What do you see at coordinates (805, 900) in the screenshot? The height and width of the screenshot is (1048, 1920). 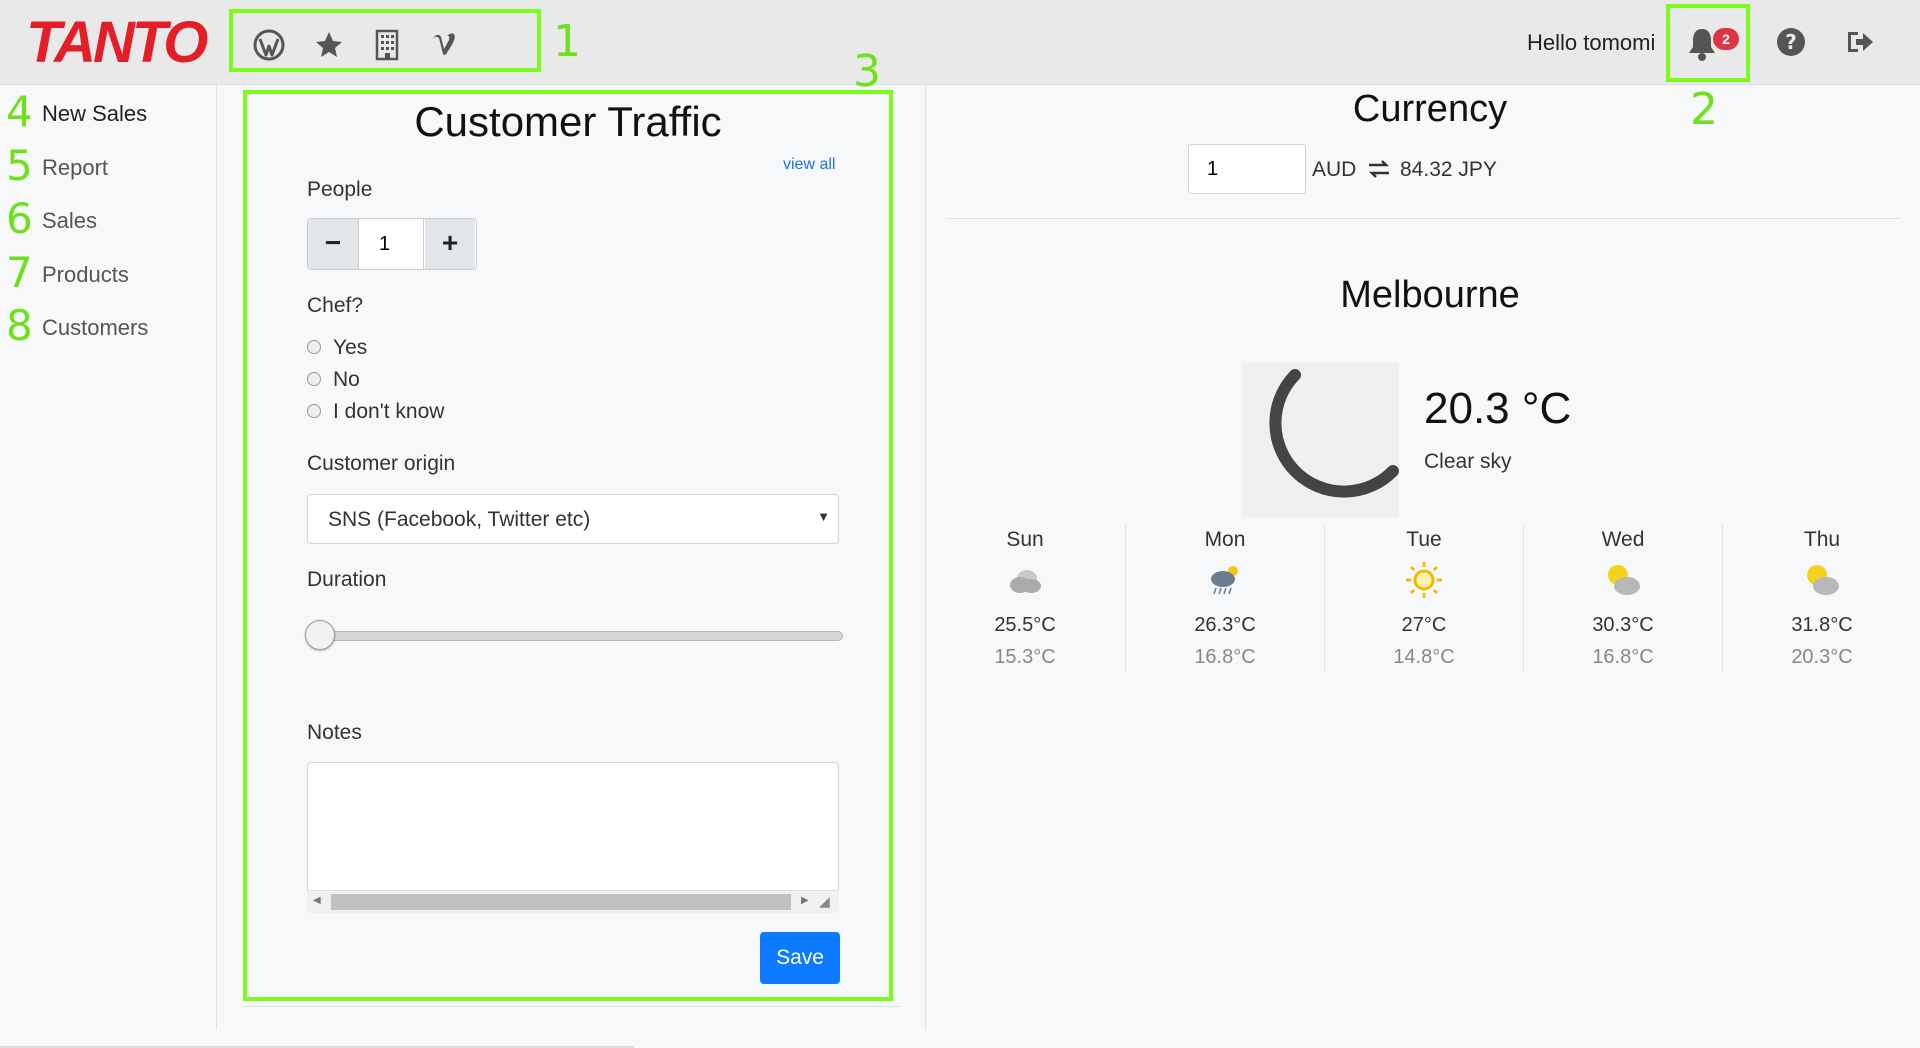 I see `scroll-right-icon: ▶` at bounding box center [805, 900].